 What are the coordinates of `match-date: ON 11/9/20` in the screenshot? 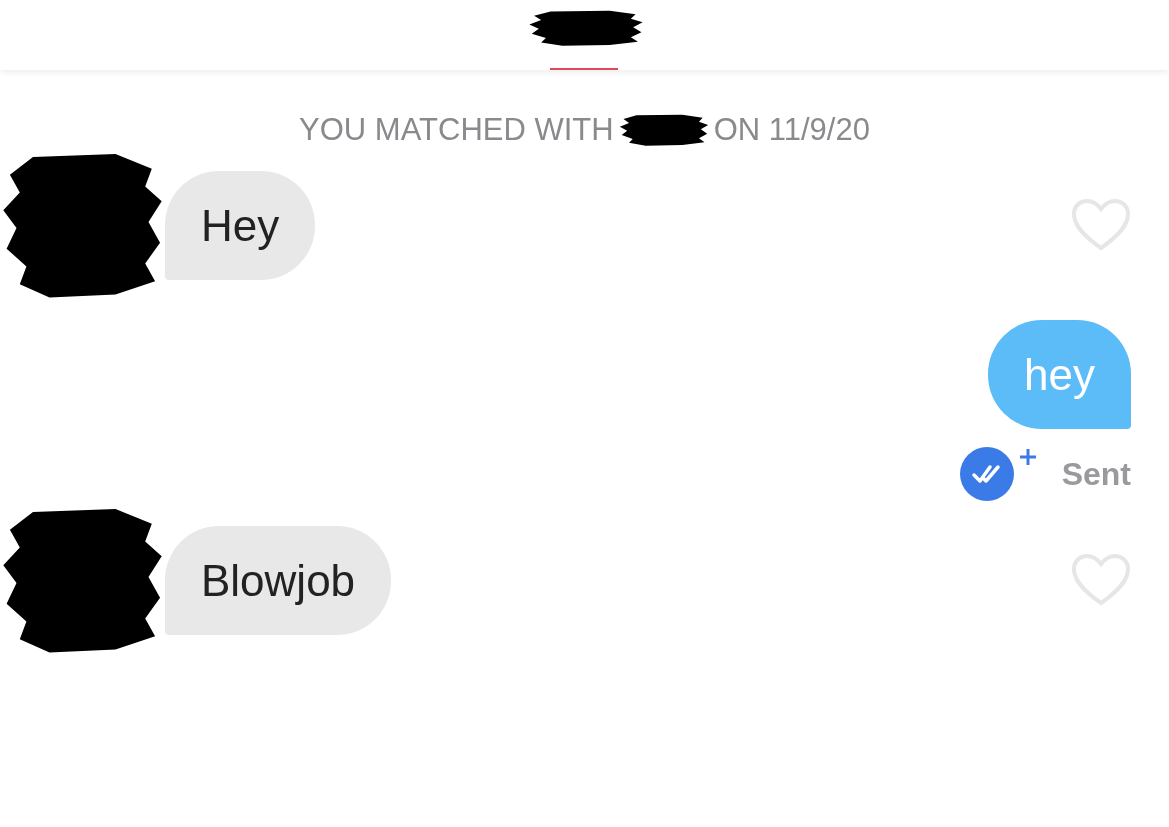 It's located at (791, 130).